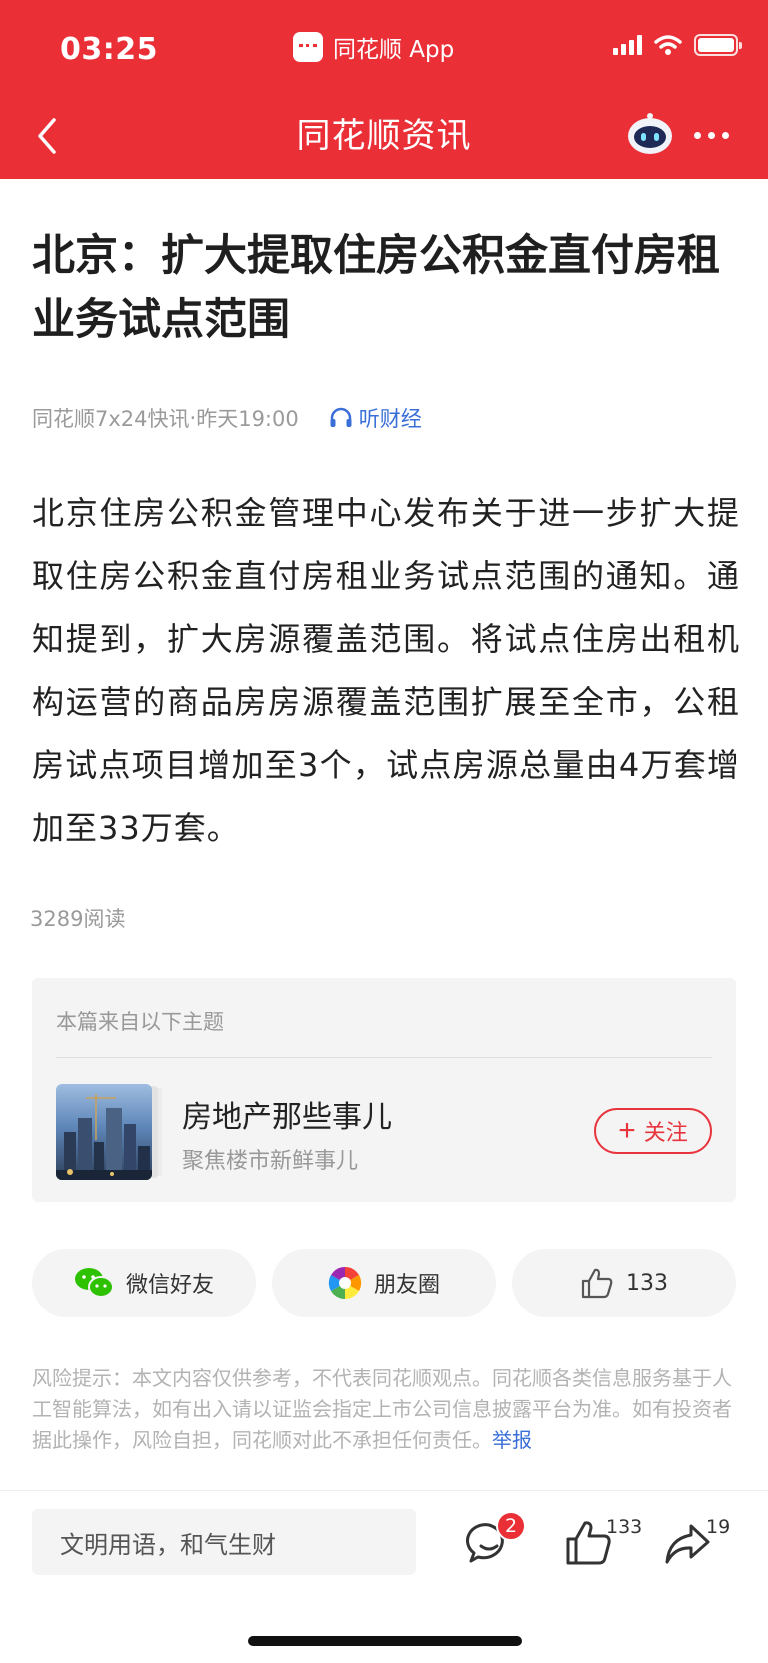  Describe the element at coordinates (711, 135) in the screenshot. I see `more-icon` at that location.